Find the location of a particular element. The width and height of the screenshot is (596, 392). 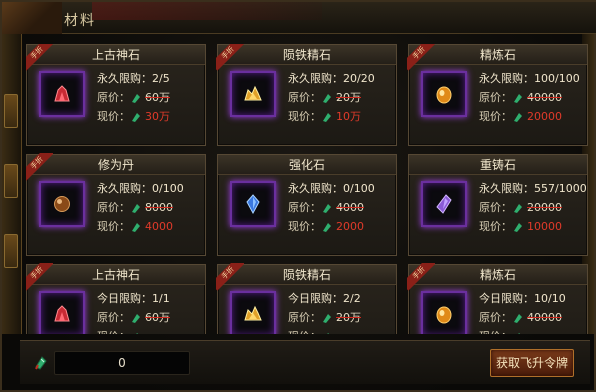

title-bar: 材料 is located at coordinates (299, 18).